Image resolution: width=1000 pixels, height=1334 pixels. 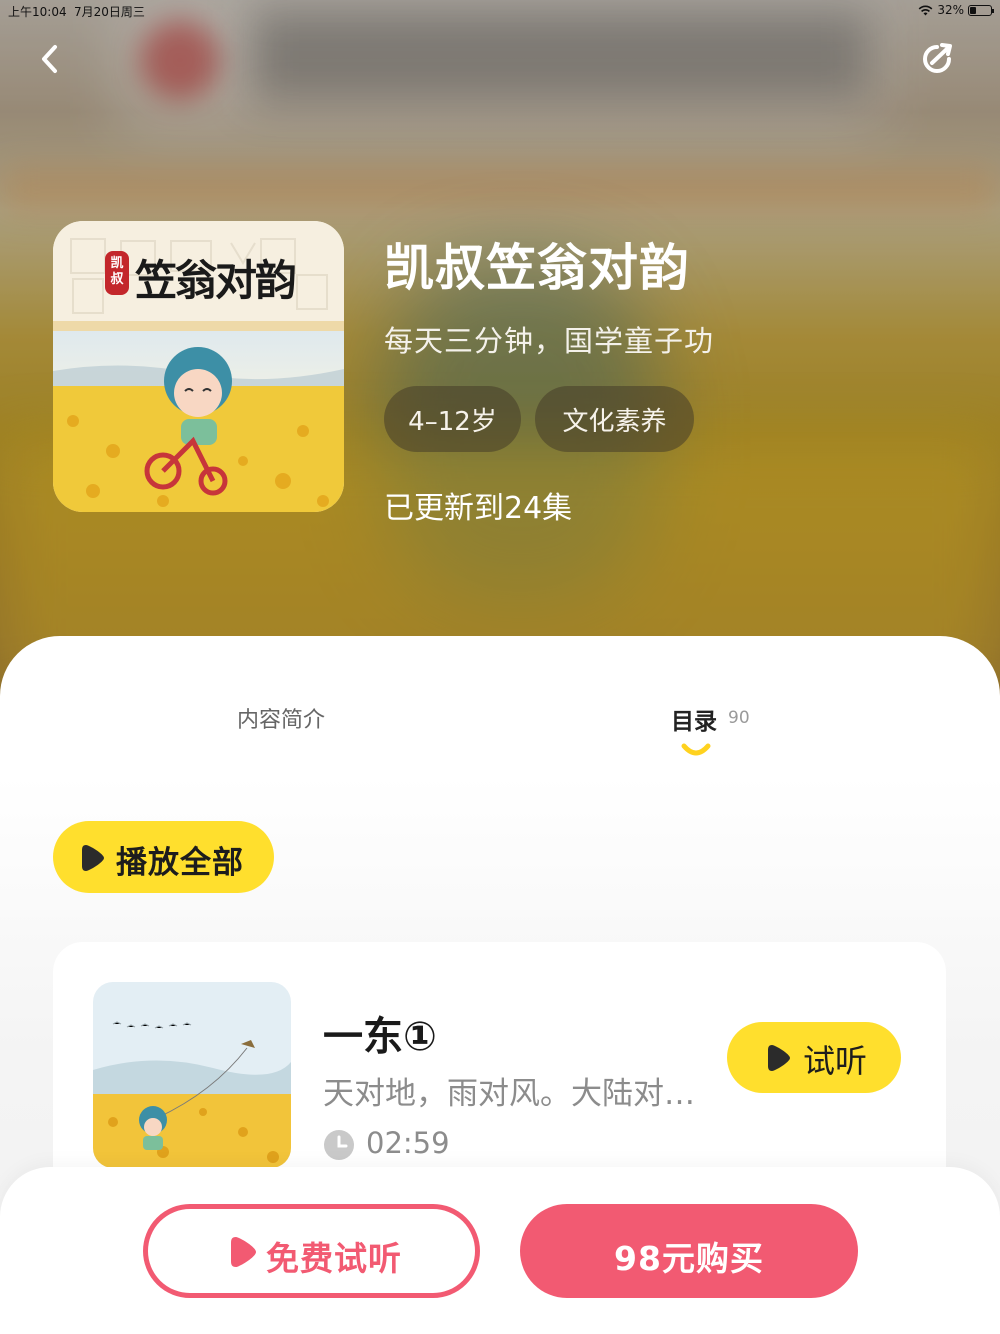 I want to click on cover-seal: 凯叔, so click(x=117, y=273).